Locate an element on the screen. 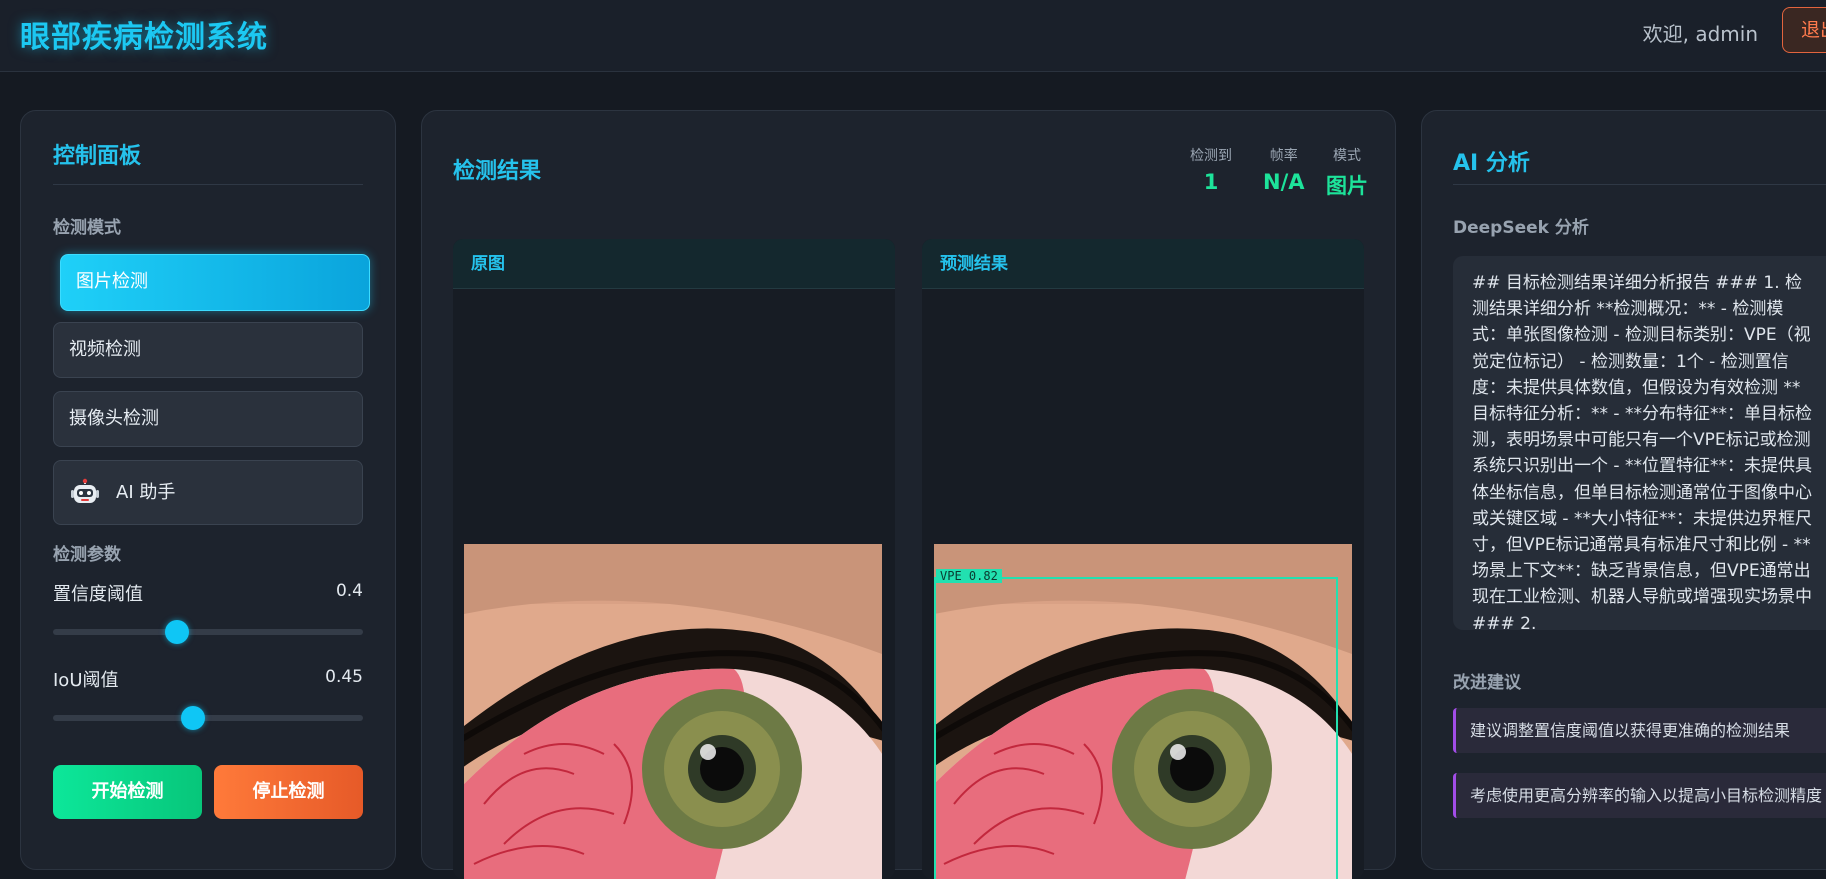 This screenshot has height=879, width=1826. welcome-text: 欢迎, admin is located at coordinates (1700, 34).